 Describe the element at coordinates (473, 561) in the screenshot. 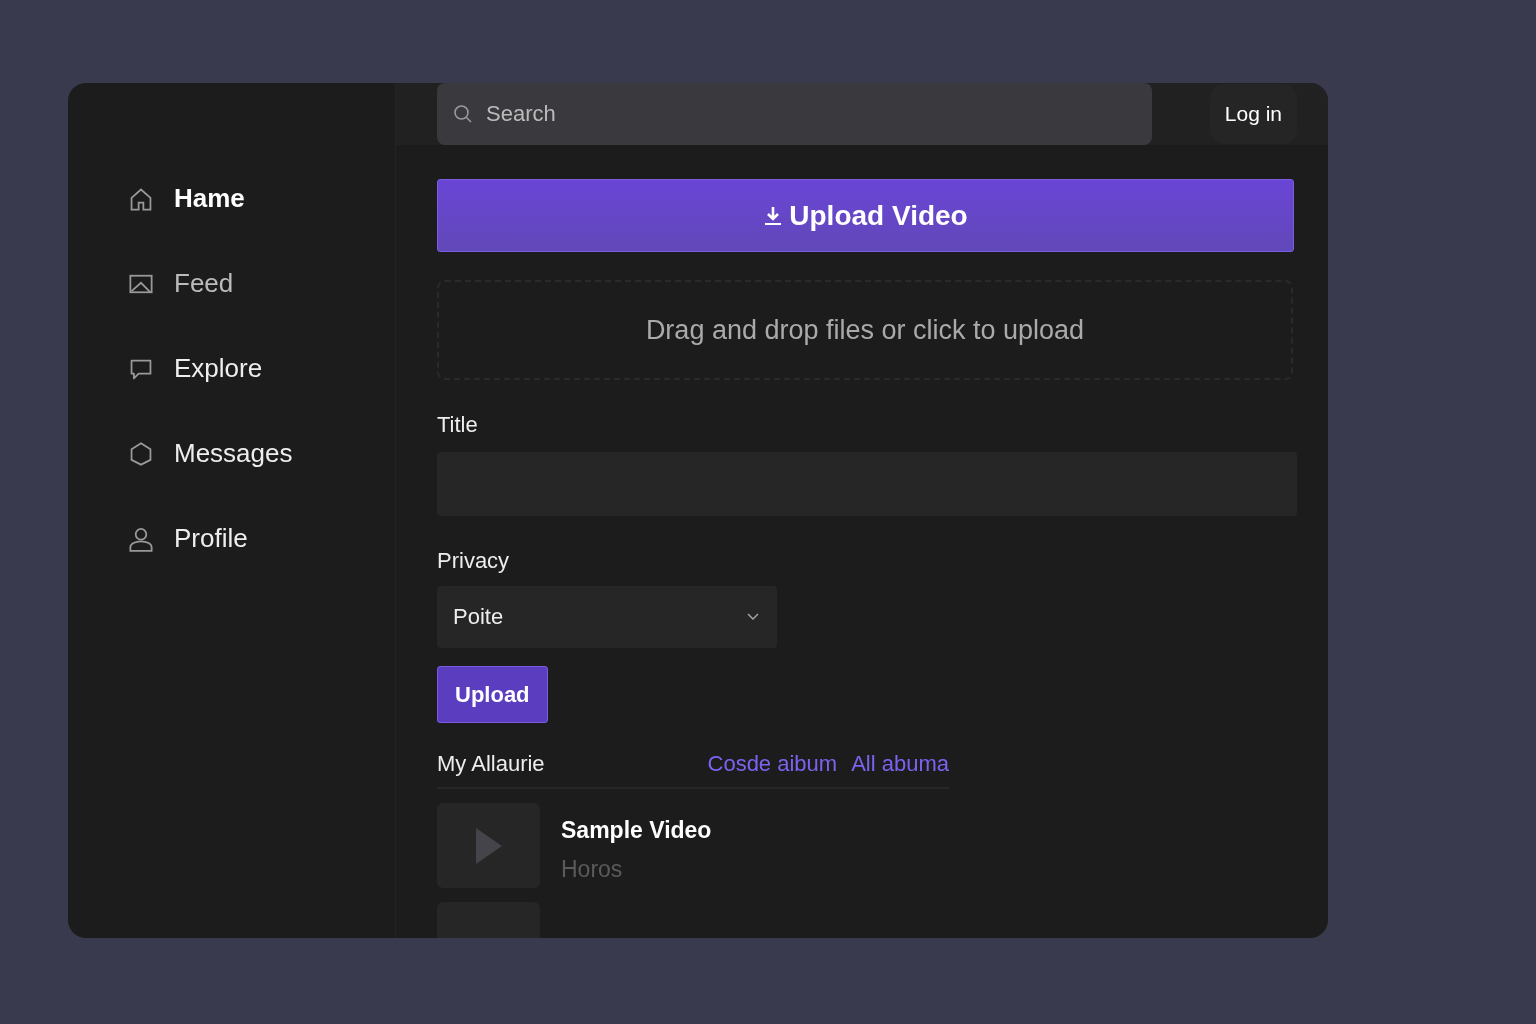

I see `field-label: Privacy` at that location.